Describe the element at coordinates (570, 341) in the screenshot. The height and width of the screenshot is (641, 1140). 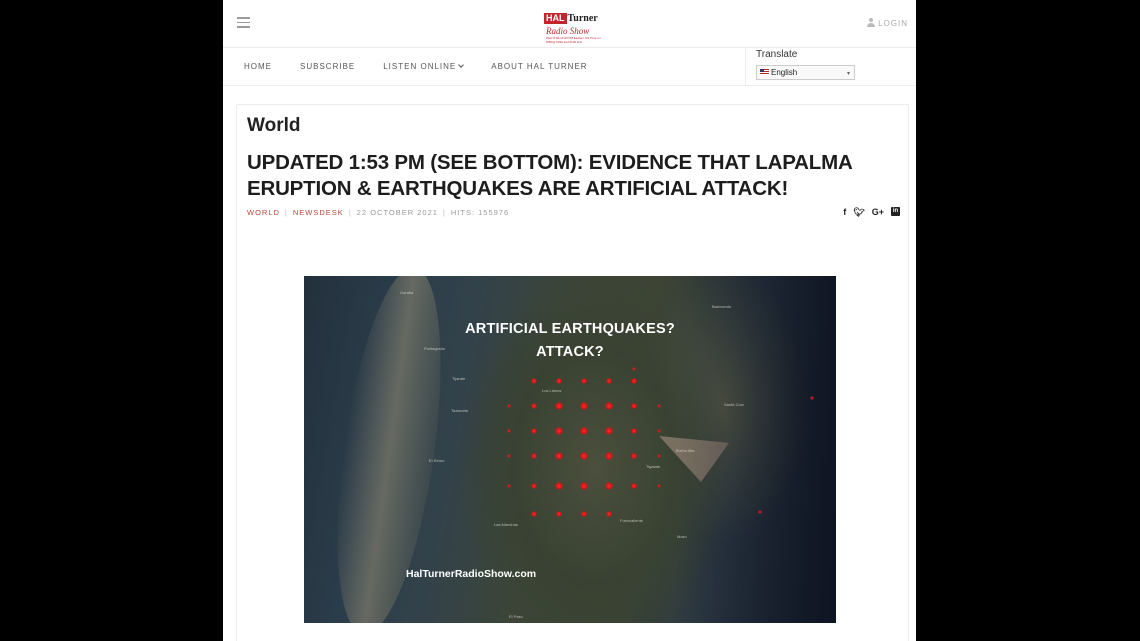
I see `image-title: ARTIFICIAL EARTHQUAKES? ATTACK?` at that location.